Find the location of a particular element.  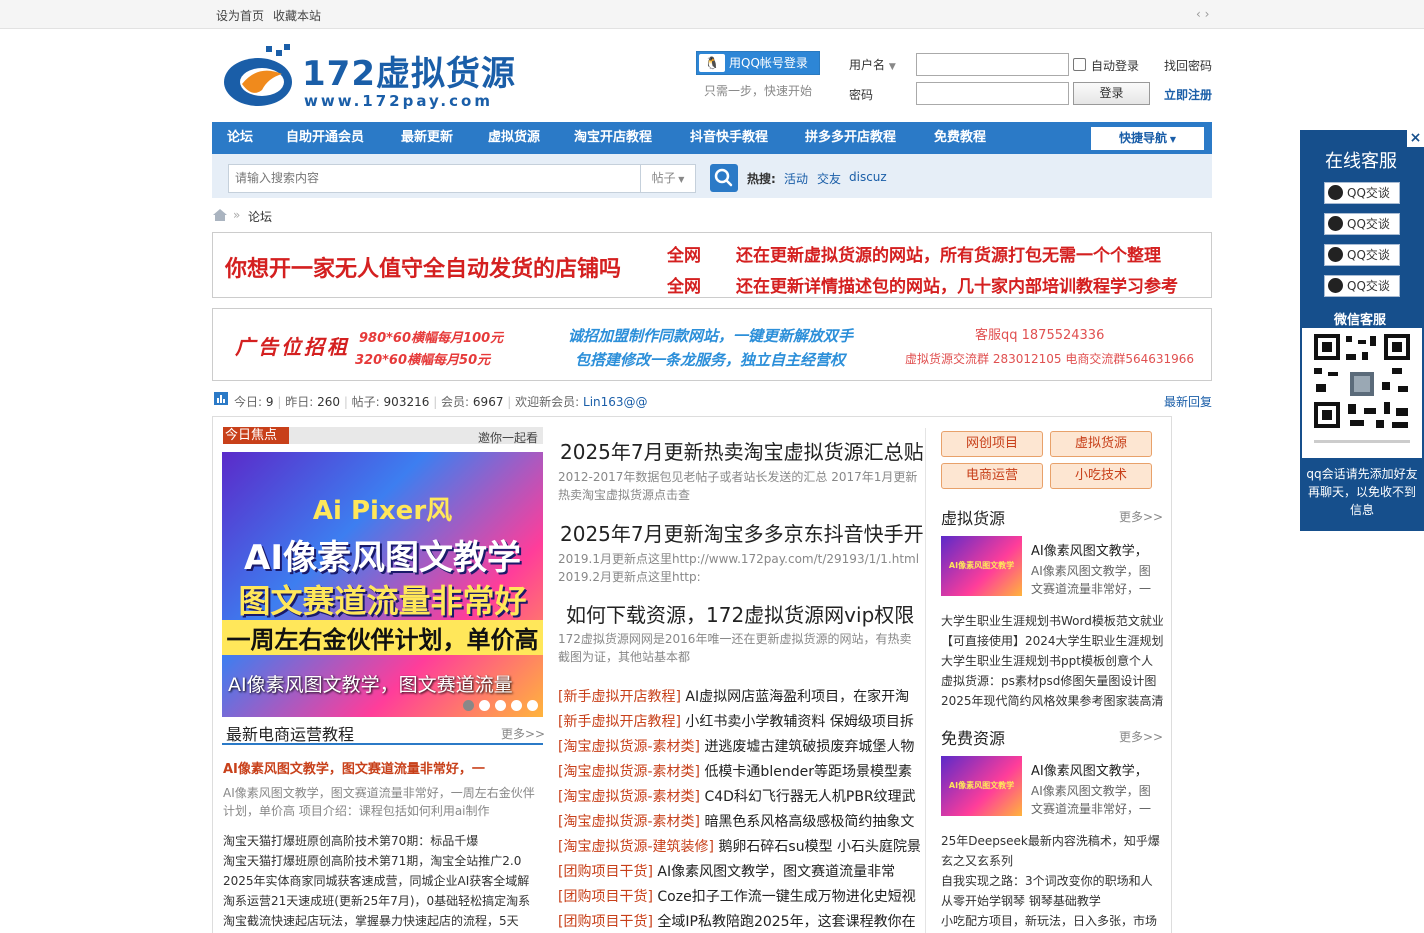

home-icon is located at coordinates (220, 215).